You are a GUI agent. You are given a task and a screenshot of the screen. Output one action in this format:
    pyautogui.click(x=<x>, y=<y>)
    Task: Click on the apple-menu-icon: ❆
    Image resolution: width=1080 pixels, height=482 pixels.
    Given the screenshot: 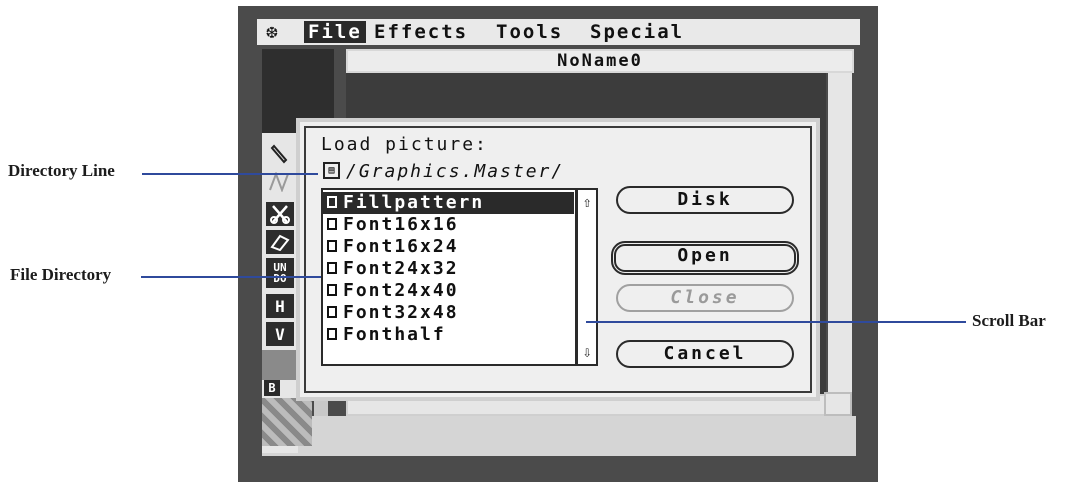 What is the action you would take?
    pyautogui.click(x=272, y=32)
    